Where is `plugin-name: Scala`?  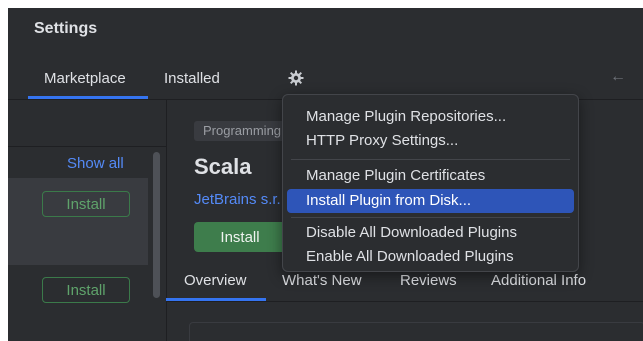
plugin-name: Scala is located at coordinates (223, 166).